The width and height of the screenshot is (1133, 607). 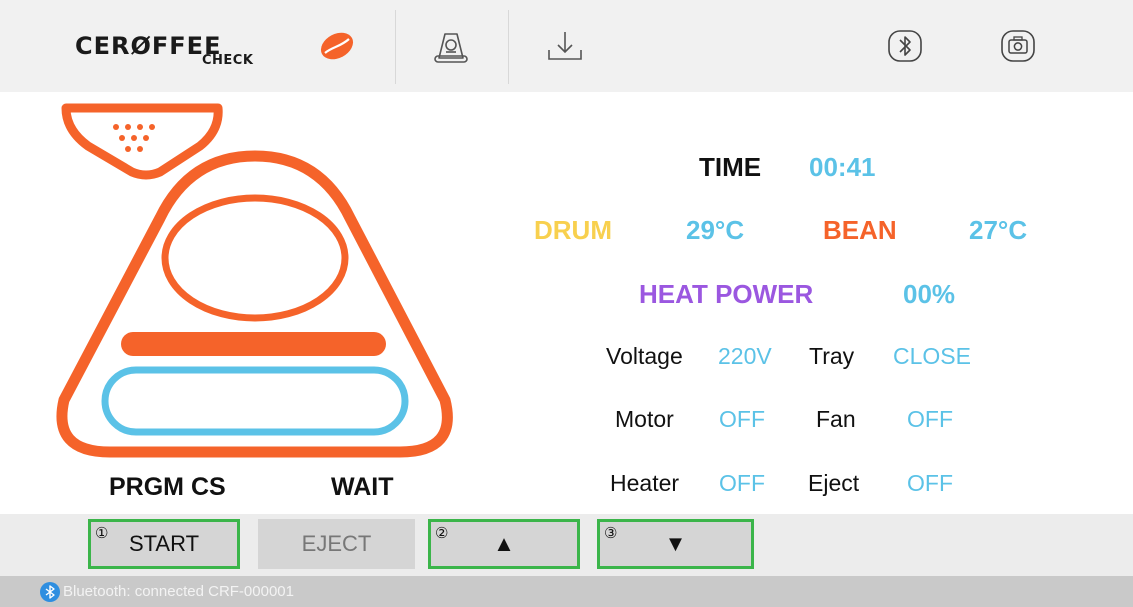 I want to click on time-label: TIME, so click(x=730, y=167).